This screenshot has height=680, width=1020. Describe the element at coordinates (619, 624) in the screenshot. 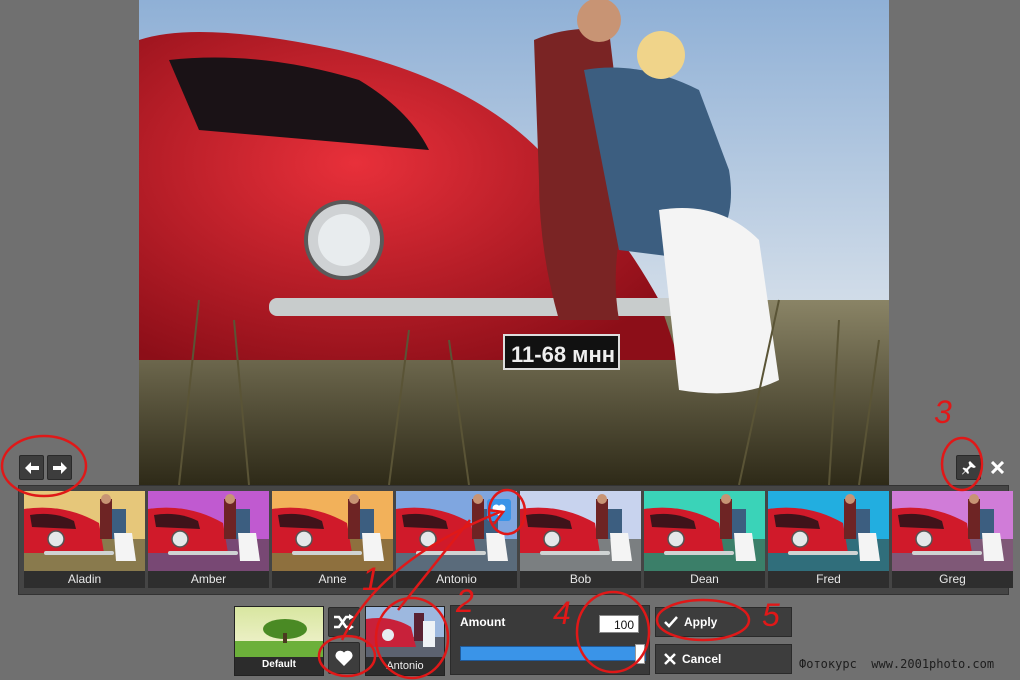

I see `amount-input: 100` at that location.